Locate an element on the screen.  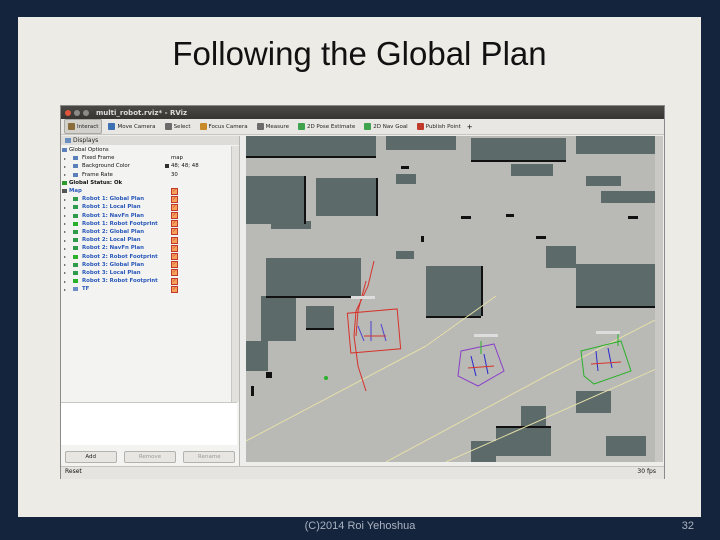
display-item: ▸ Robot 2: Global Plan ✓ is located at coordinates (146, 232).